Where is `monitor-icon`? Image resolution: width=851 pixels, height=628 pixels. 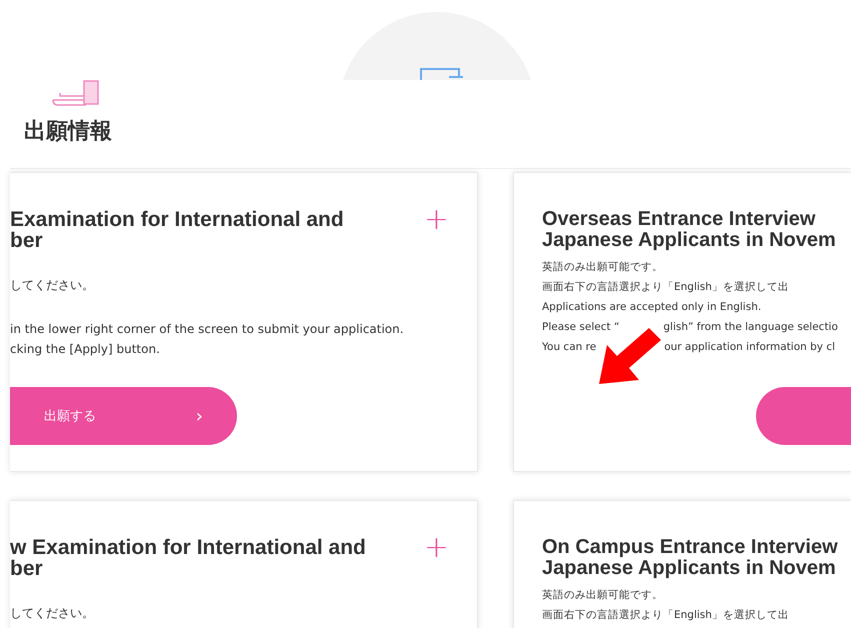 monitor-icon is located at coordinates (441, 73).